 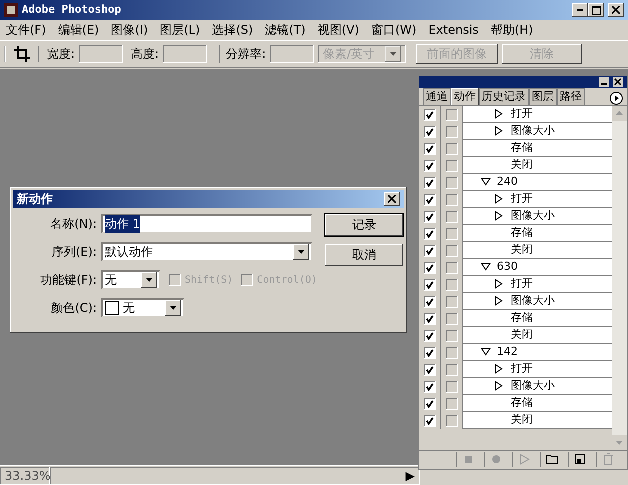 What do you see at coordinates (26, 30) in the screenshot?
I see `menu-item: 文件(F)` at bounding box center [26, 30].